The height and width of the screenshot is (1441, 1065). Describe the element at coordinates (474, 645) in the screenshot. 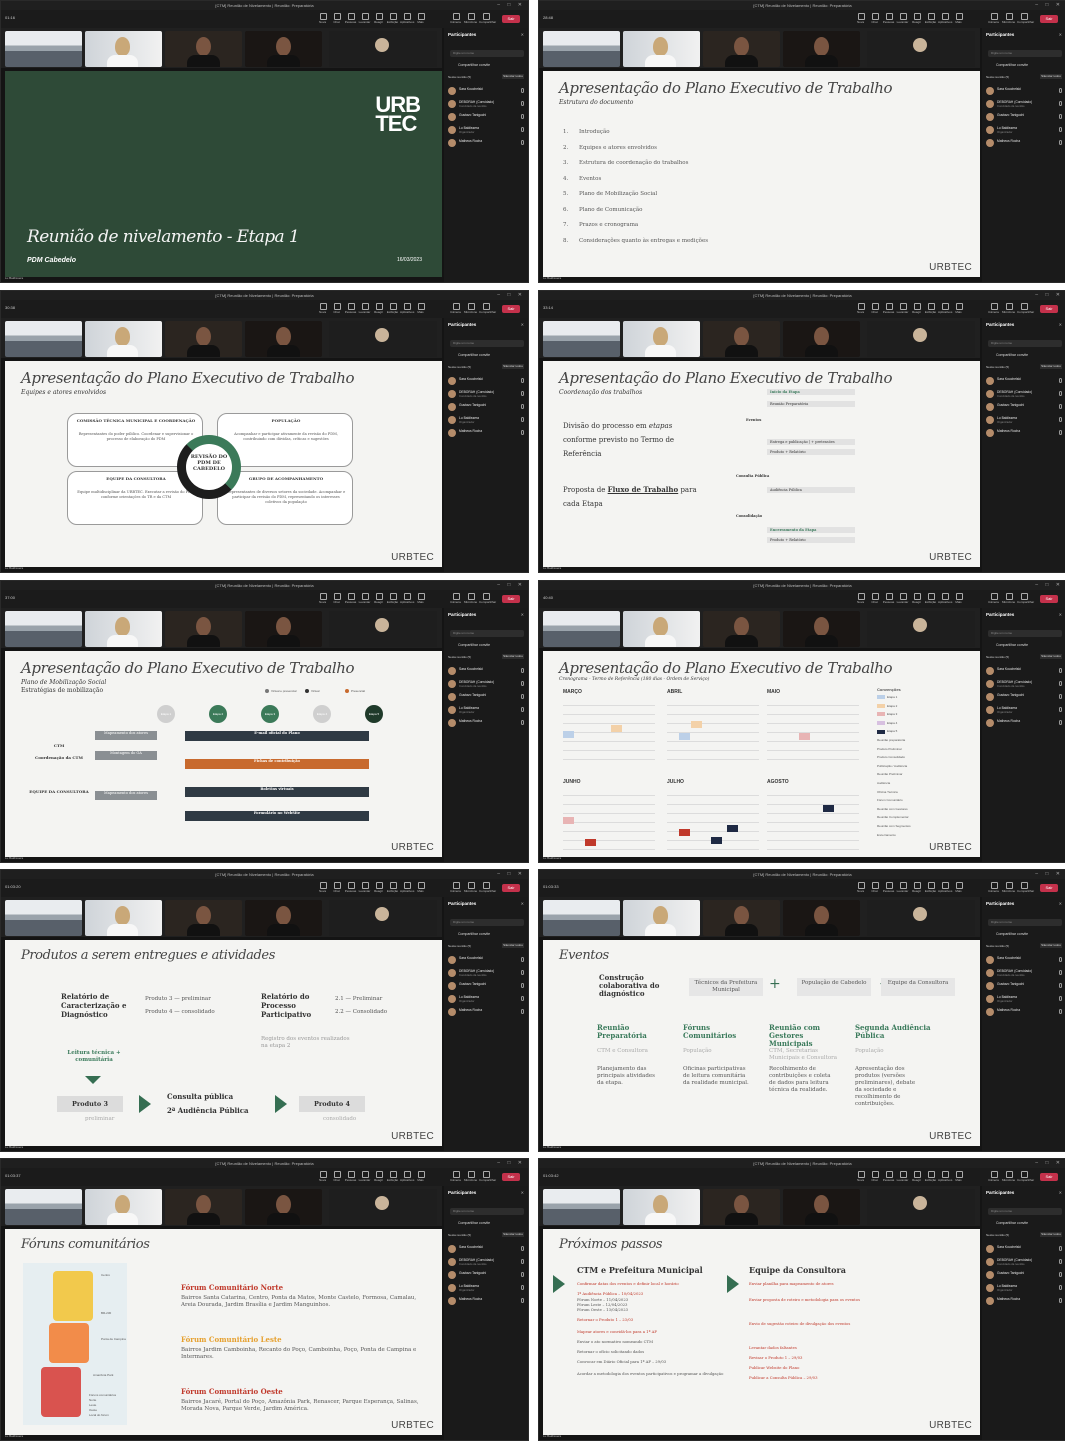

I see `share-invite-button: Compartilhar convite` at that location.